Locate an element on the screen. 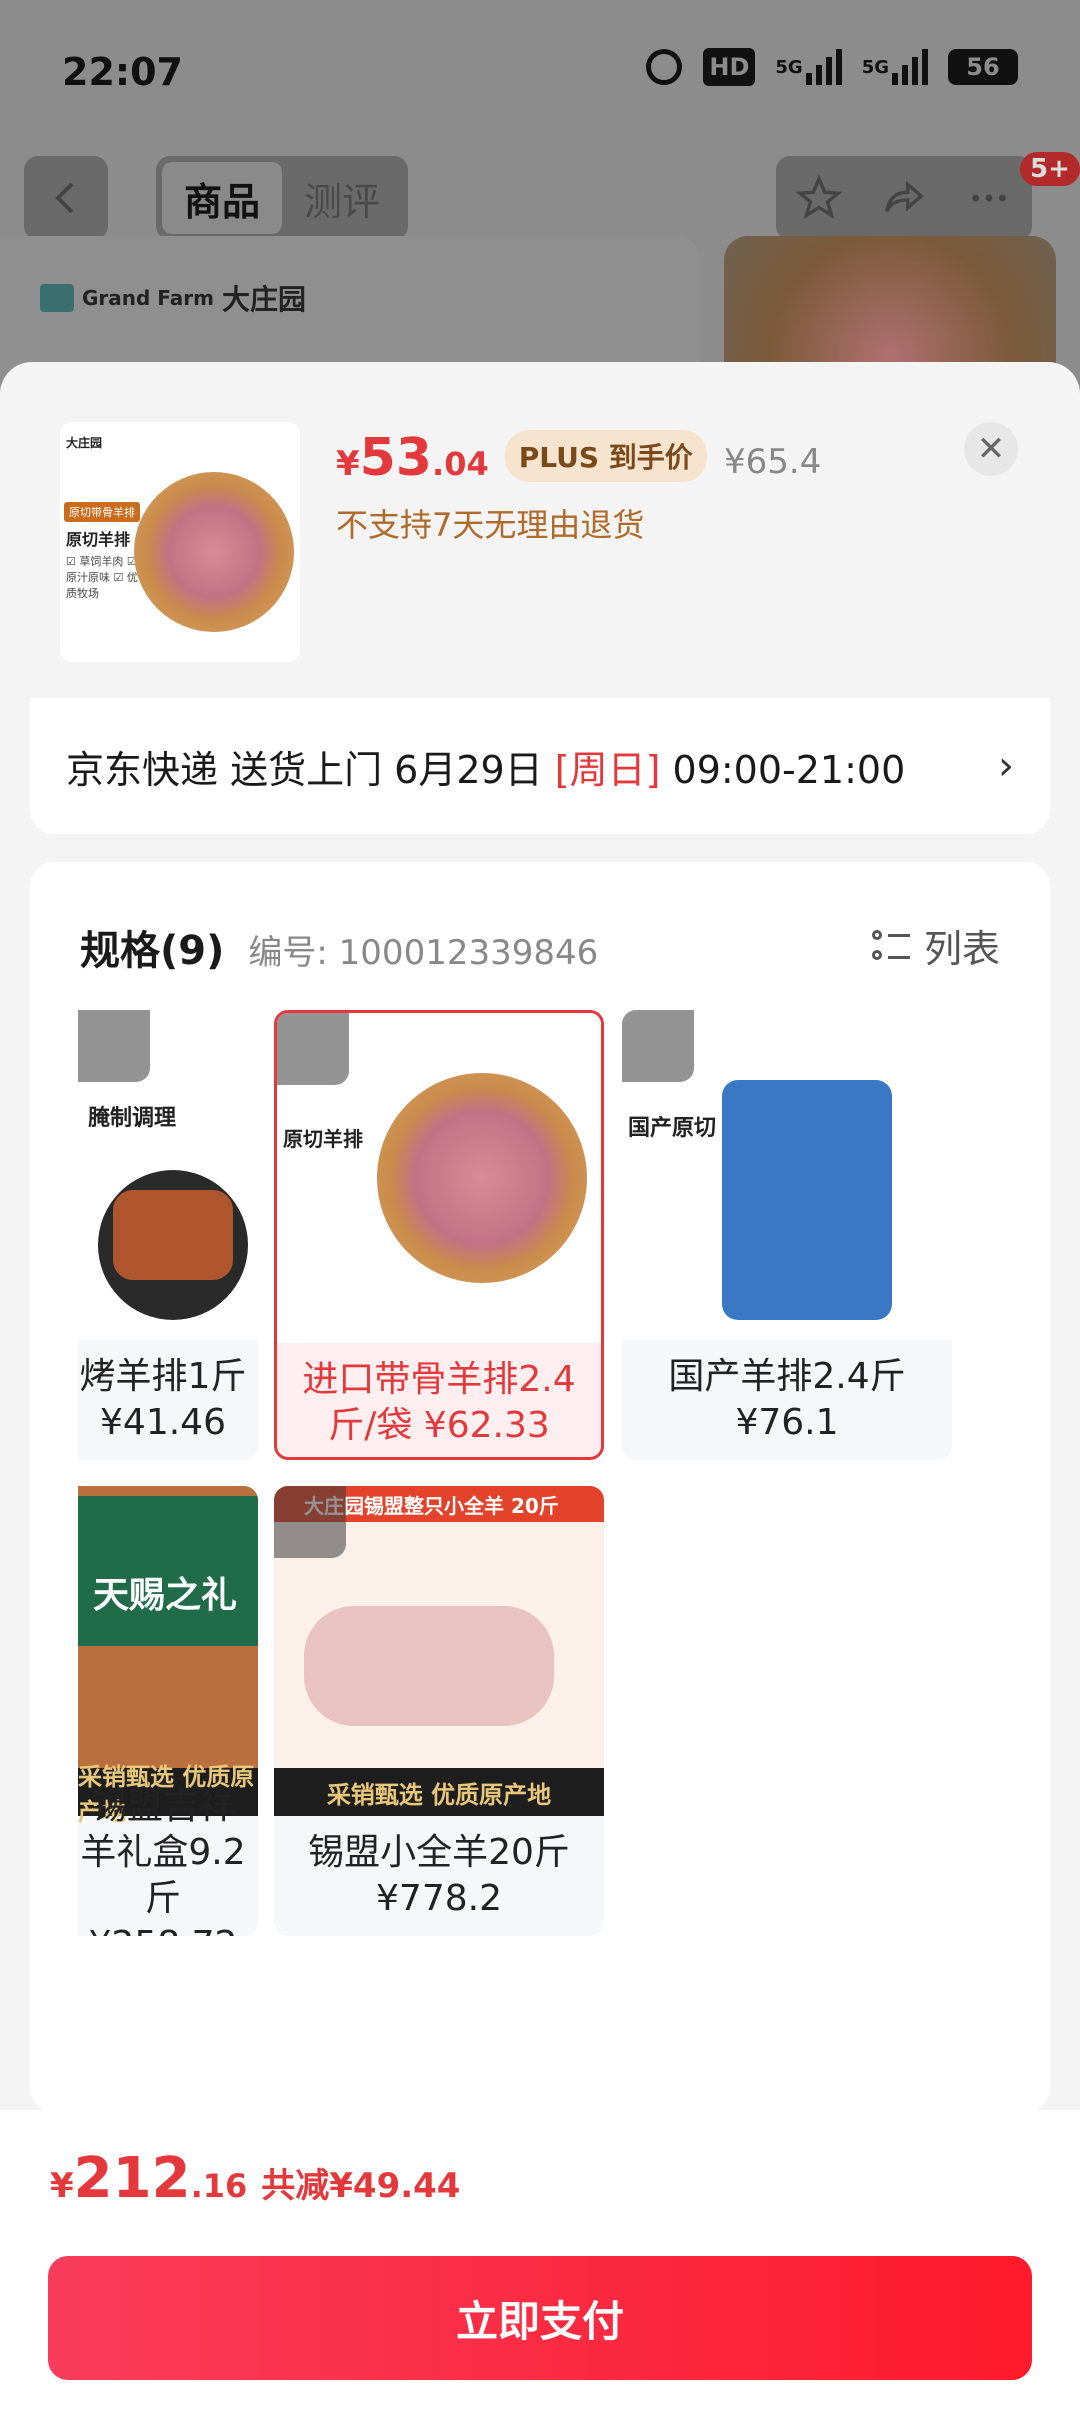 Image resolution: width=1080 pixels, height=2412 pixels. product-thumbnail: 大庄园 原切带骨羊排 原切羊排 ☑ 草饲羊肉 ☑ 原汁原味 ☑ 优质牧场 is located at coordinates (180, 542).